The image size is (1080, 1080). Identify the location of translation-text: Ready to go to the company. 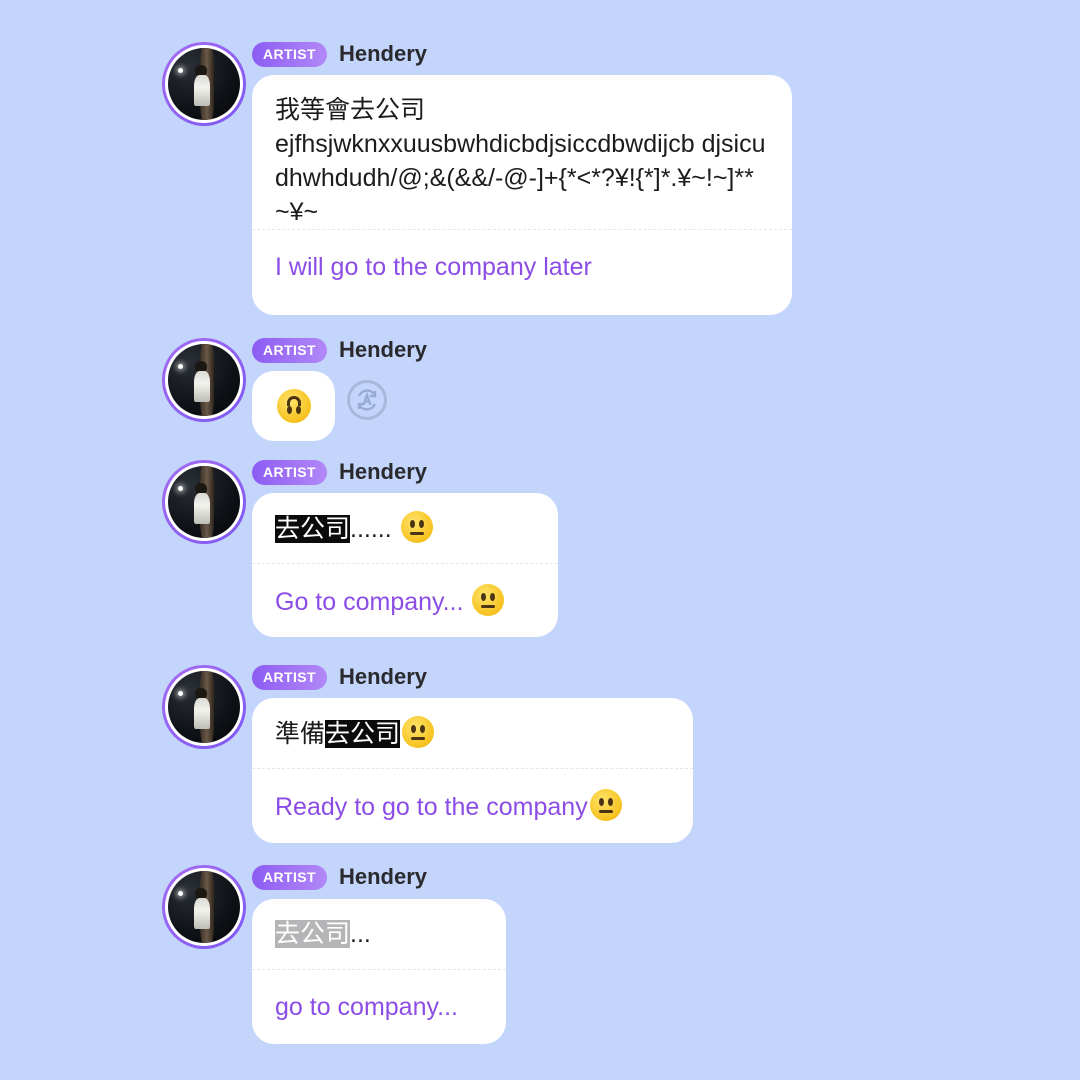
(472, 805).